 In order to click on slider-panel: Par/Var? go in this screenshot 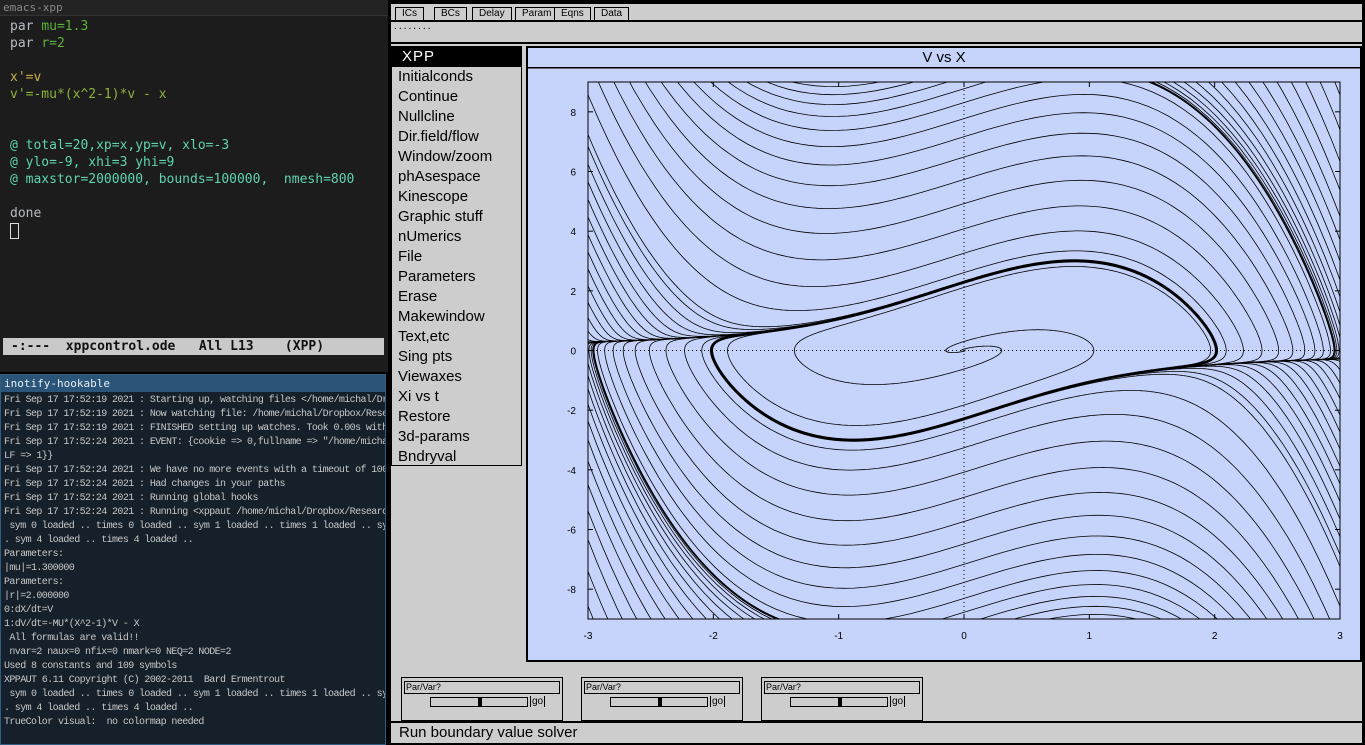, I will do `click(662, 699)`.